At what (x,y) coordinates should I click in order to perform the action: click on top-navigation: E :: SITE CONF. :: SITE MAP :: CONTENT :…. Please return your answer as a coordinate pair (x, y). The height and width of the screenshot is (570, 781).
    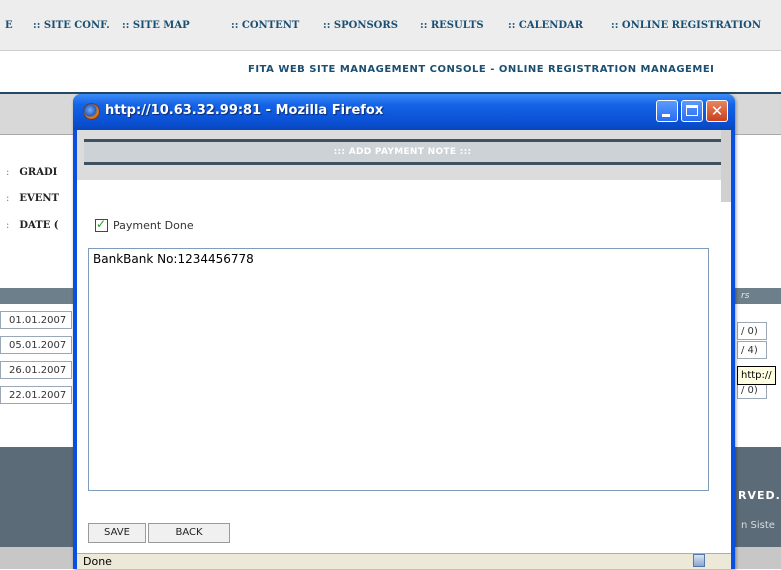
    Looking at the image, I should click on (390, 25).